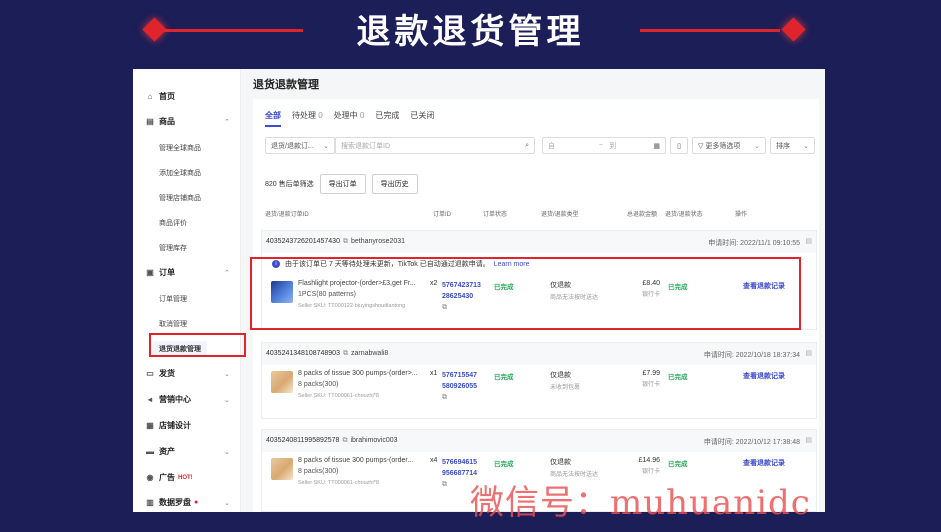 The width and height of the screenshot is (941, 532). Describe the element at coordinates (394, 184) in the screenshot. I see `export-history-button: 导出历史` at that location.